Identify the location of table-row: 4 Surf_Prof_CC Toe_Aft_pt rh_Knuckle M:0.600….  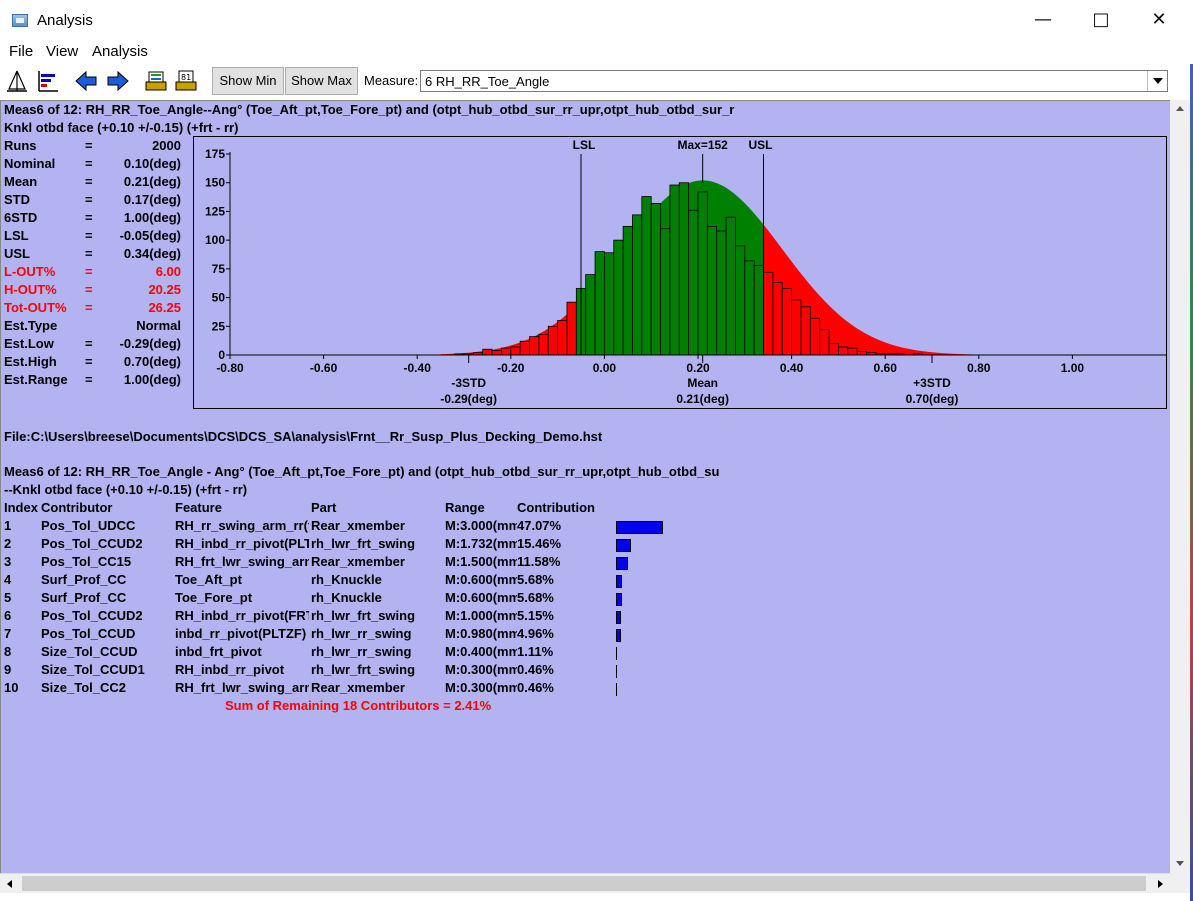
(581, 581).